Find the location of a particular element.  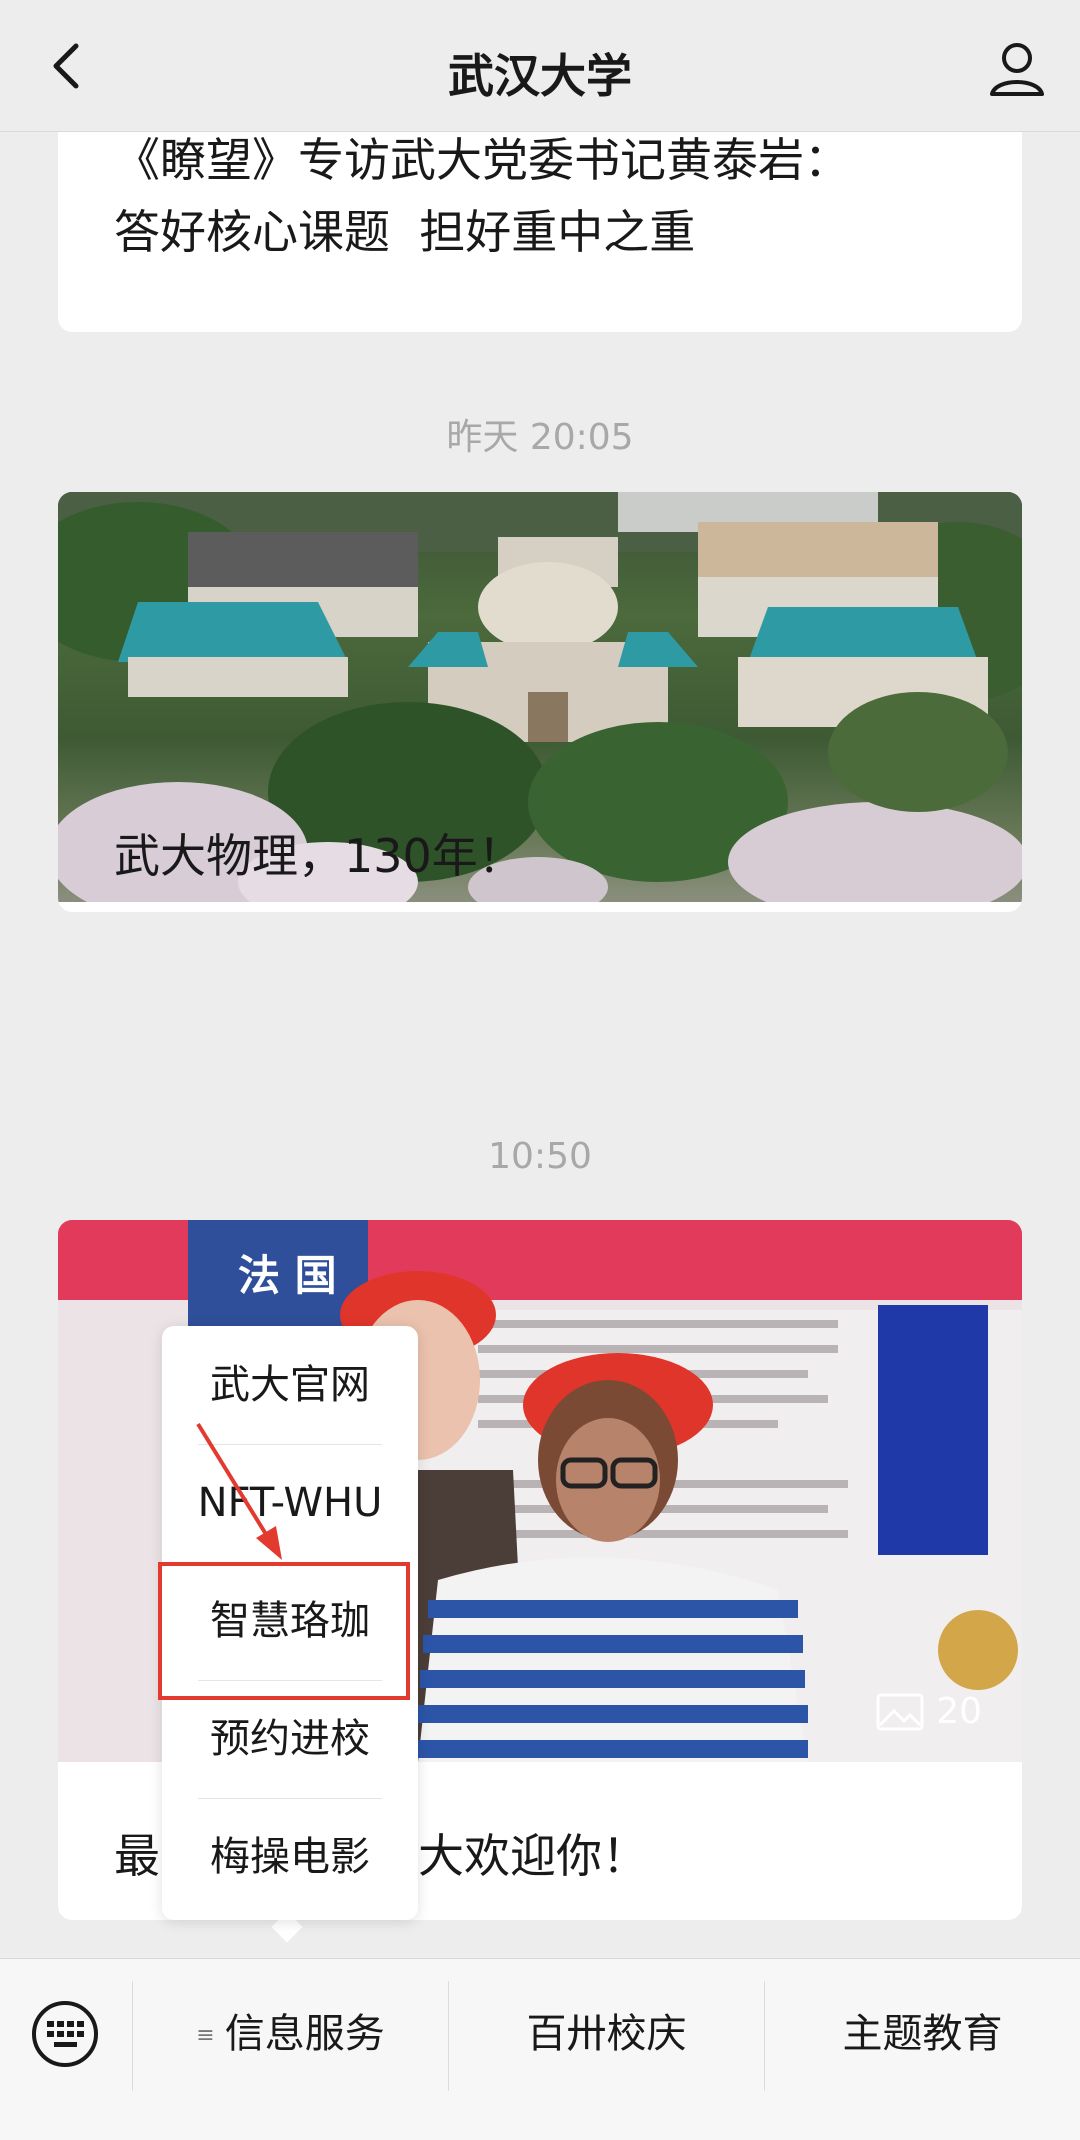

page-title: 武汉大学 is located at coordinates (540, 76).